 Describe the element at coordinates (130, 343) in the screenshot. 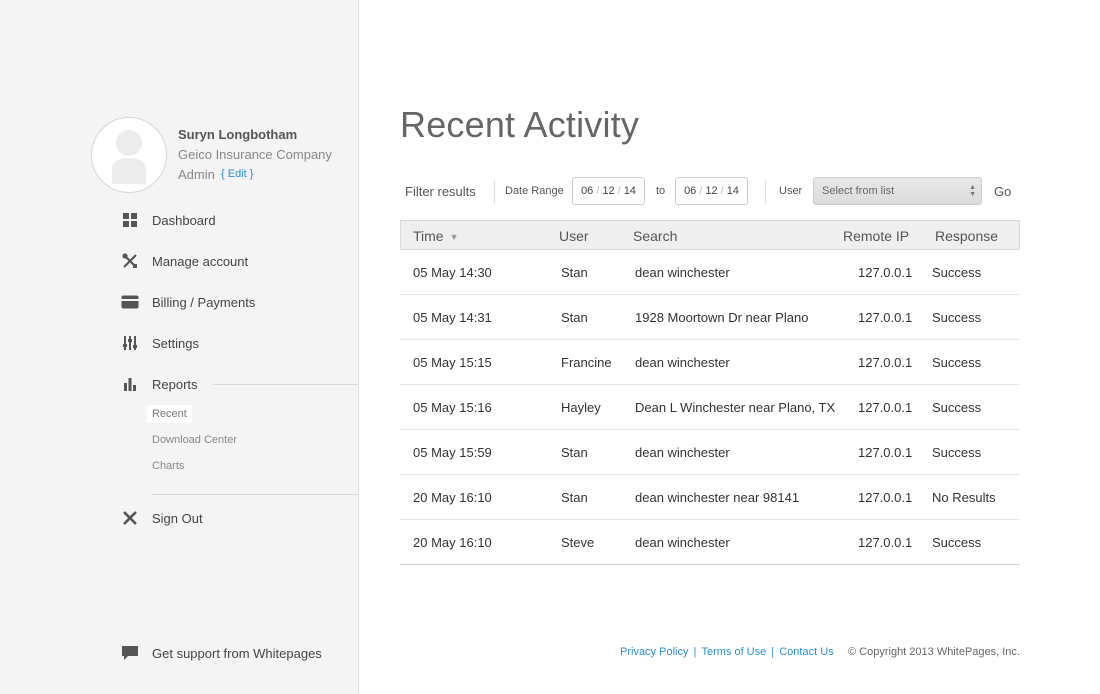

I see `sliders-icon` at that location.